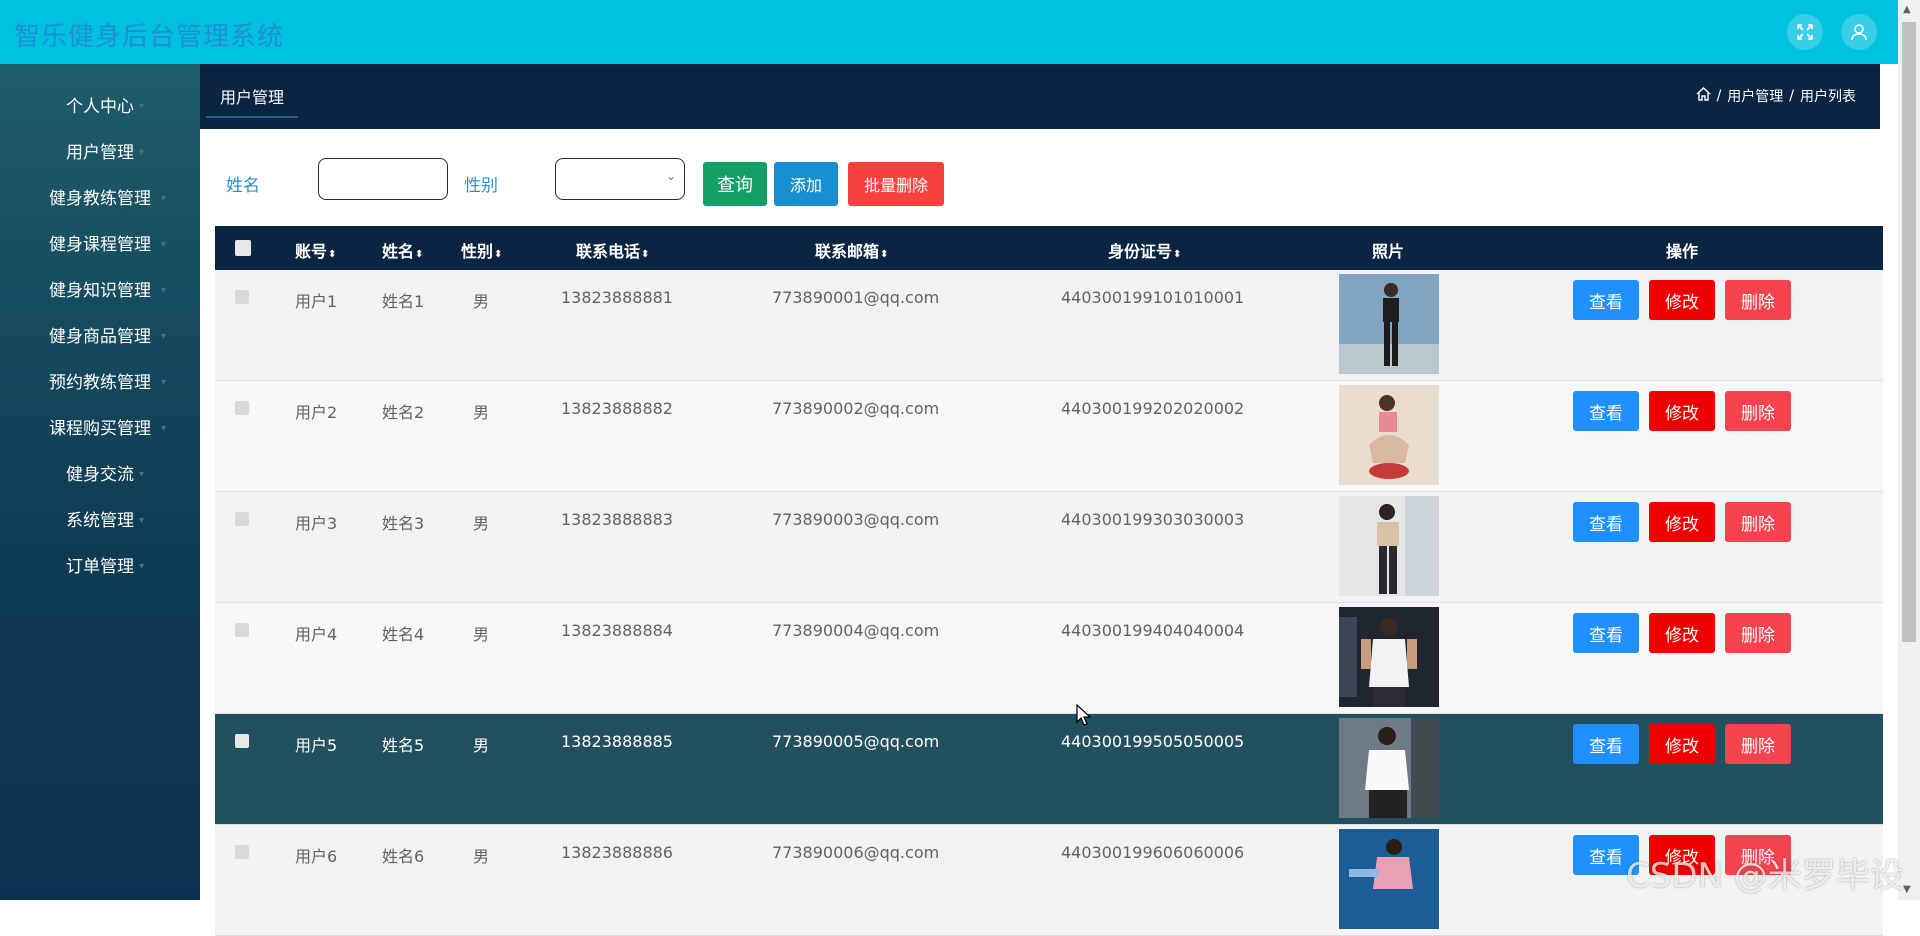  I want to click on tab-user-management: 用户管理, so click(252, 101).